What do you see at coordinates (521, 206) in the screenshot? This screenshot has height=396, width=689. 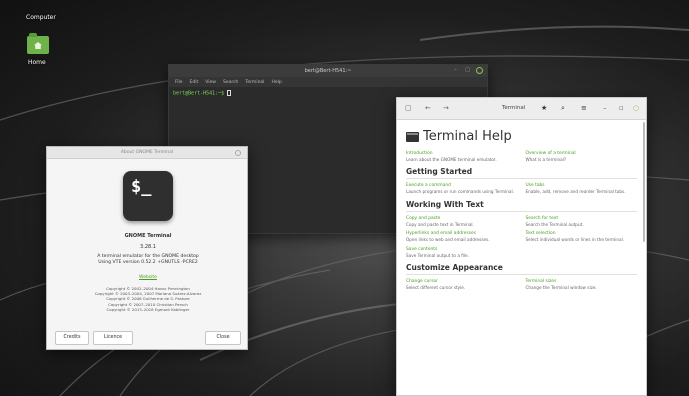 I see `section-heading: Working With Text` at bounding box center [521, 206].